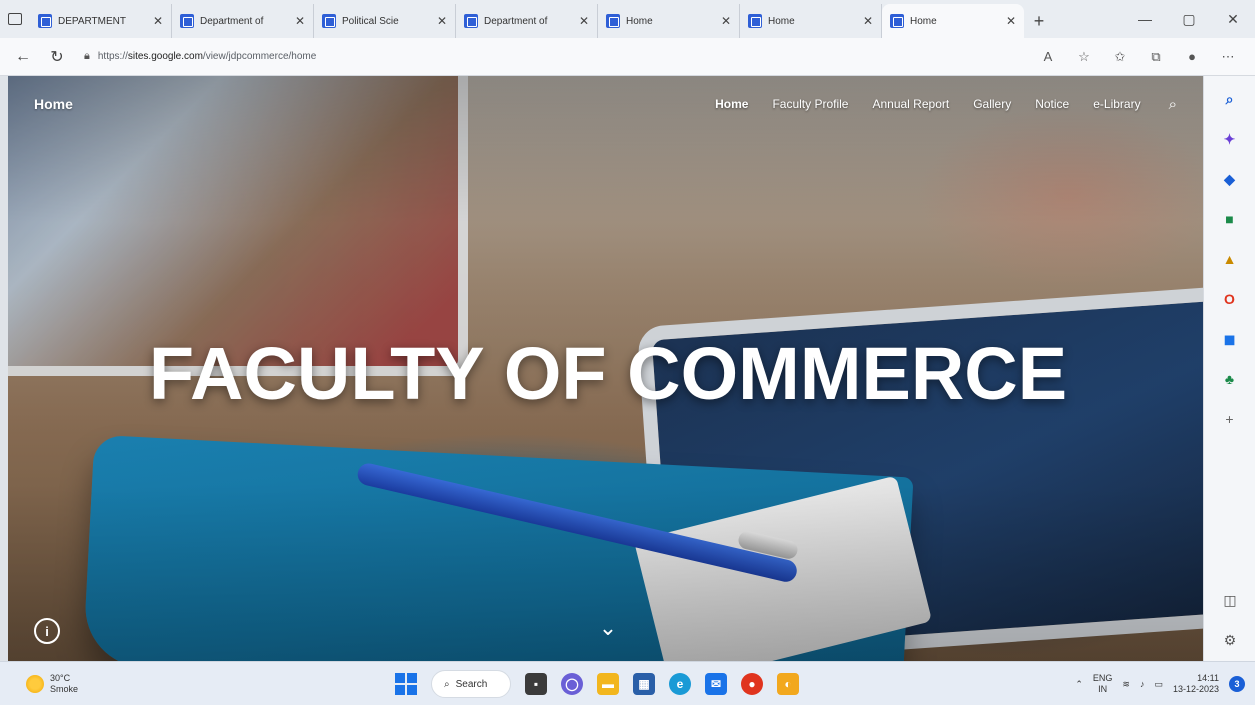  I want to click on copilot-icon: ✦, so click(1230, 139).